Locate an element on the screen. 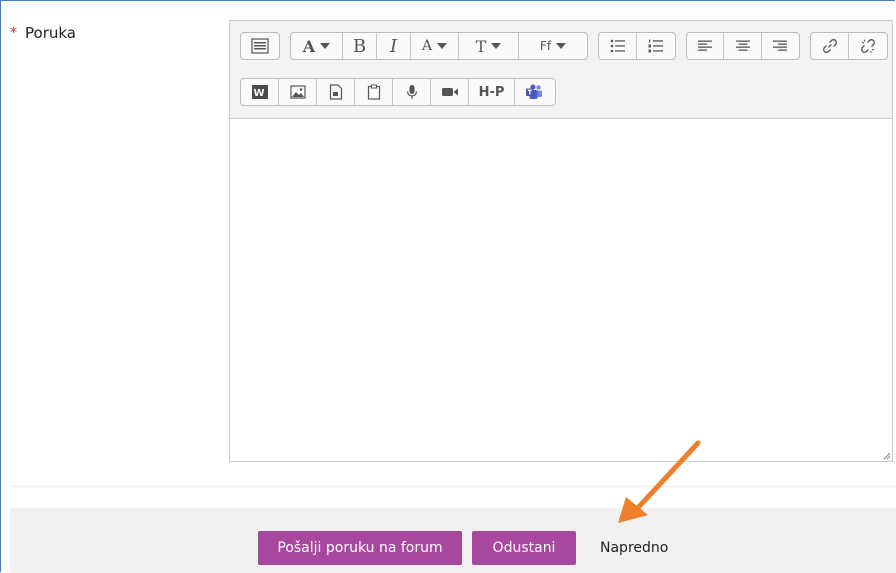 The image size is (896, 573). align-left-button is located at coordinates (706, 46).